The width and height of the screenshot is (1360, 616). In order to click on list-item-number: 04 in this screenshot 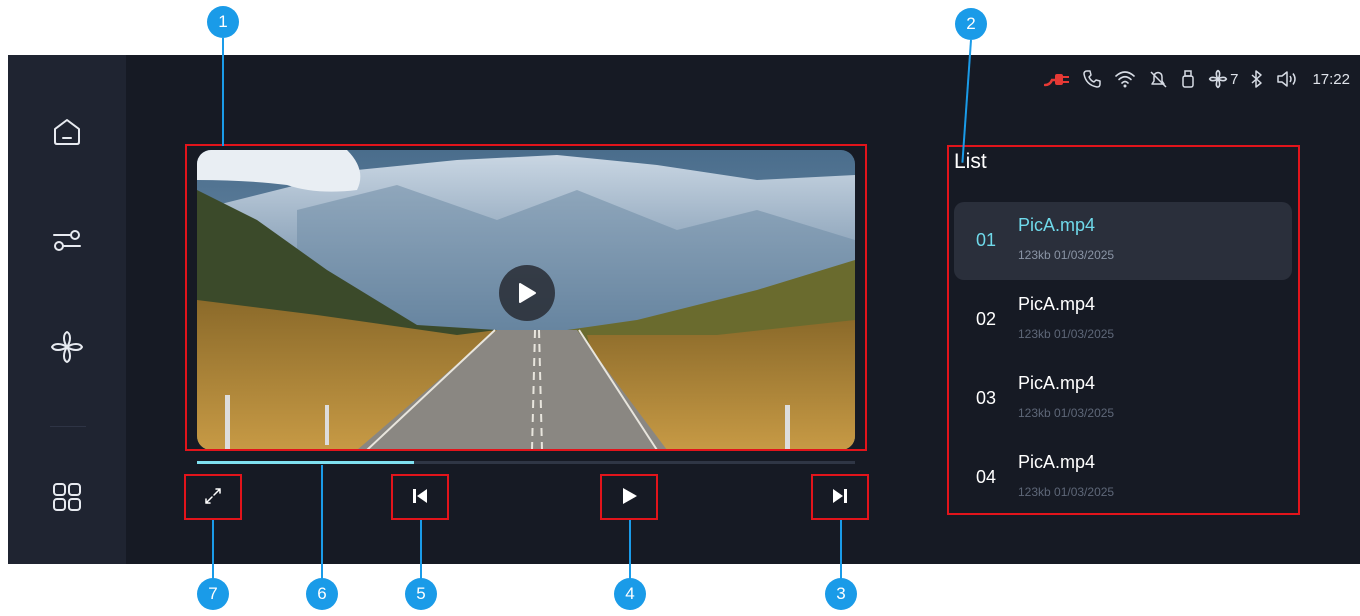, I will do `click(986, 477)`.